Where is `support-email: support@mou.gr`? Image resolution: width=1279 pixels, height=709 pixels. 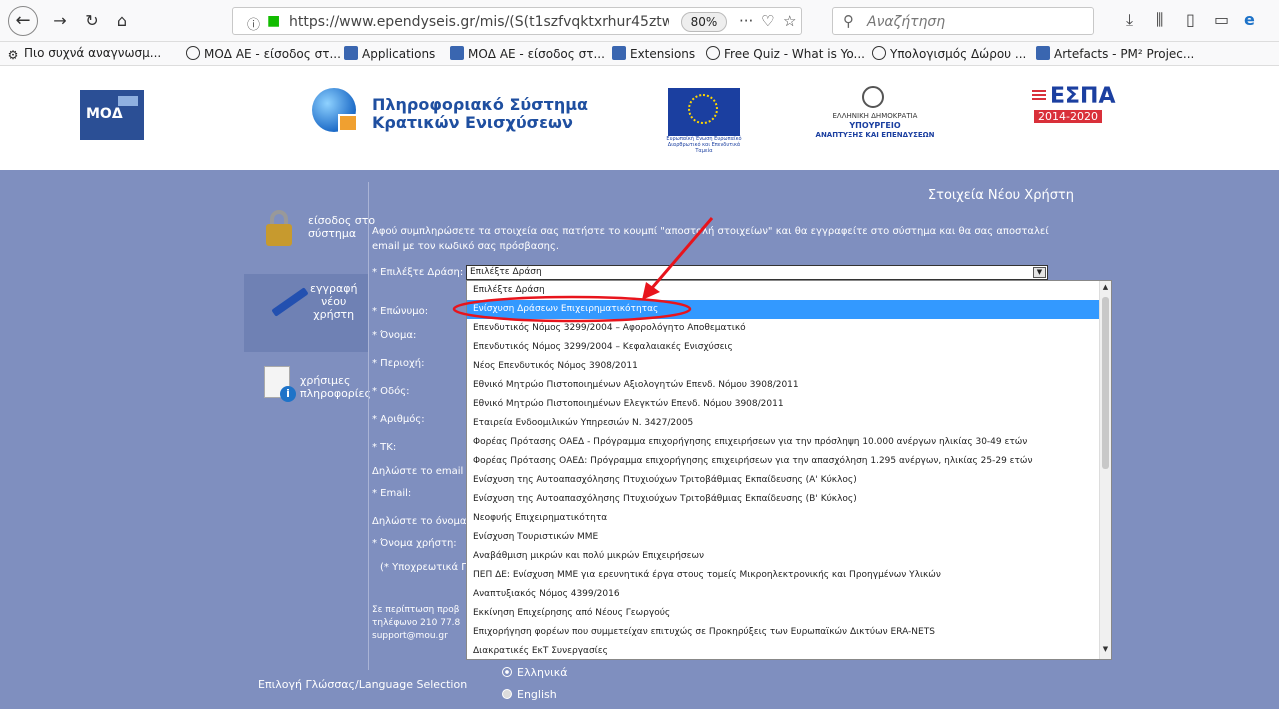
support-email: support@mou.gr is located at coordinates (416, 636).